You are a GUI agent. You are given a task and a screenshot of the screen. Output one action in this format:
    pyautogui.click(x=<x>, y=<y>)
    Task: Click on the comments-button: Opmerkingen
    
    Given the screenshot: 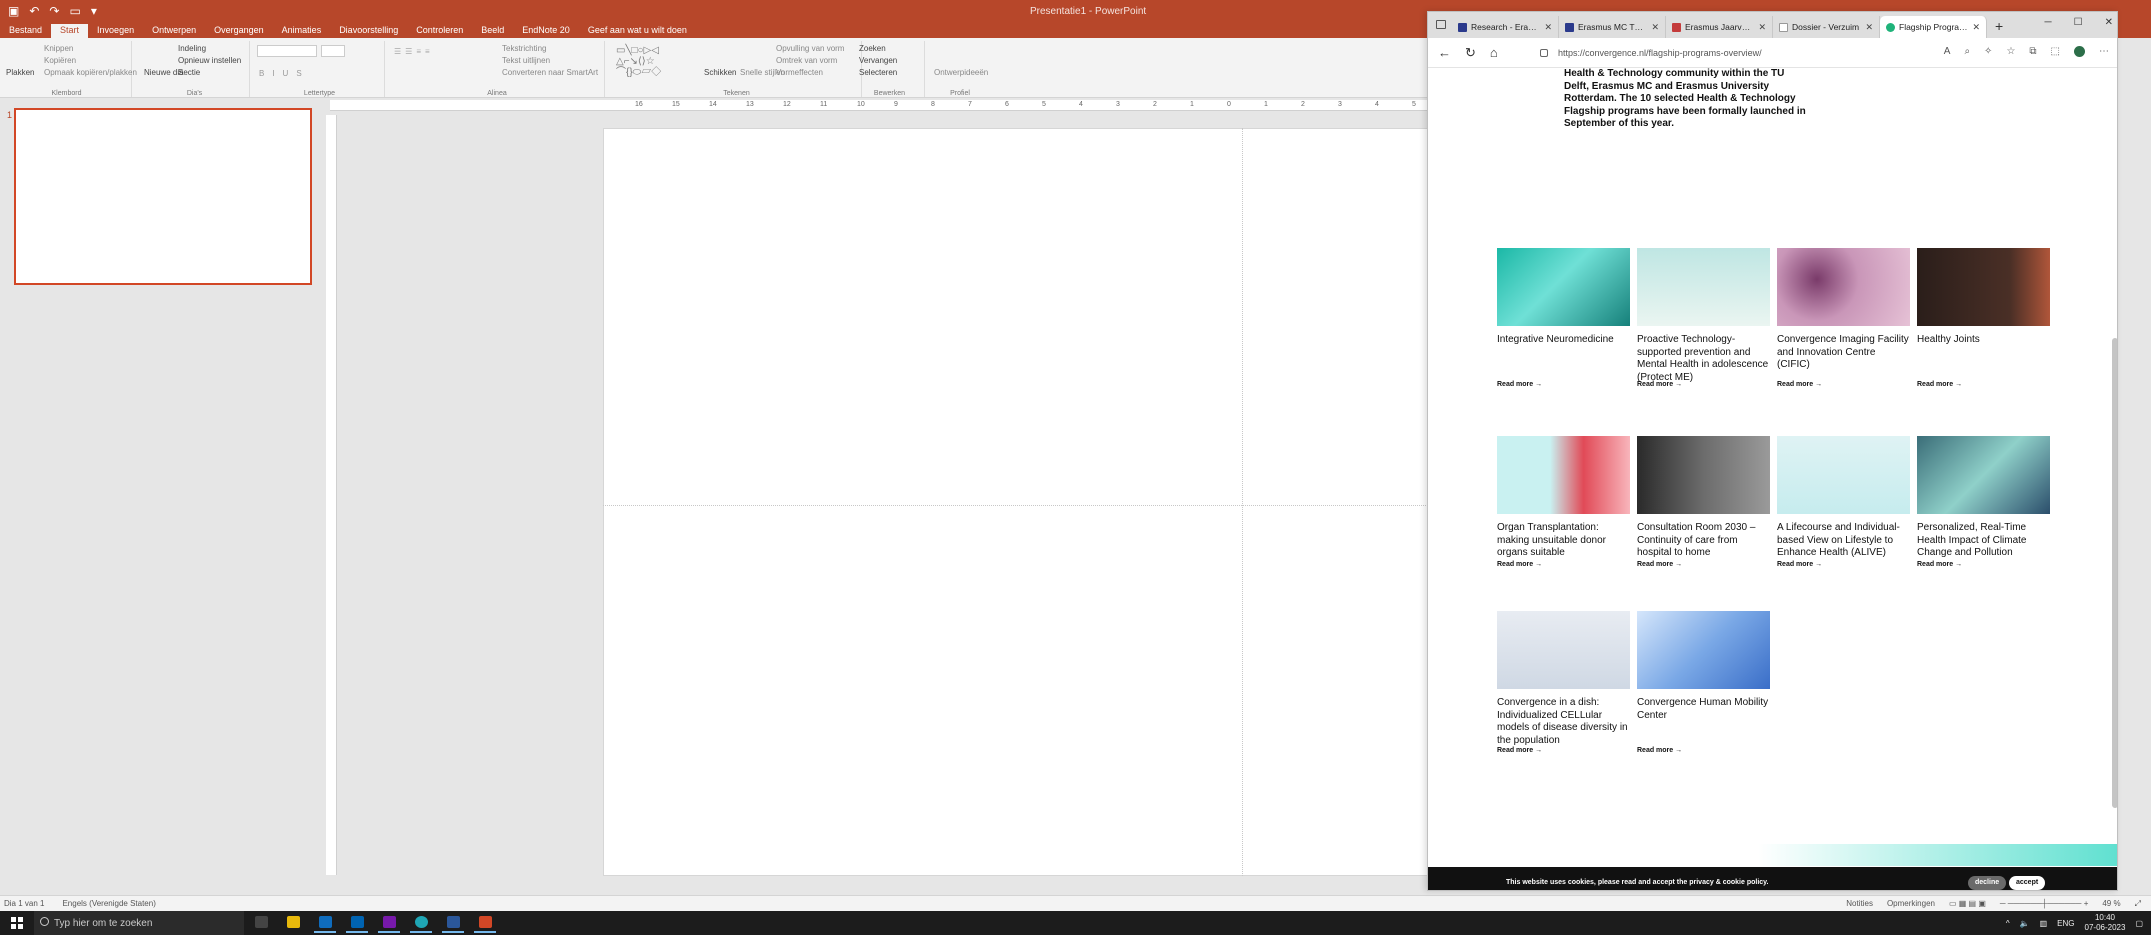 What is the action you would take?
    pyautogui.click(x=1911, y=904)
    